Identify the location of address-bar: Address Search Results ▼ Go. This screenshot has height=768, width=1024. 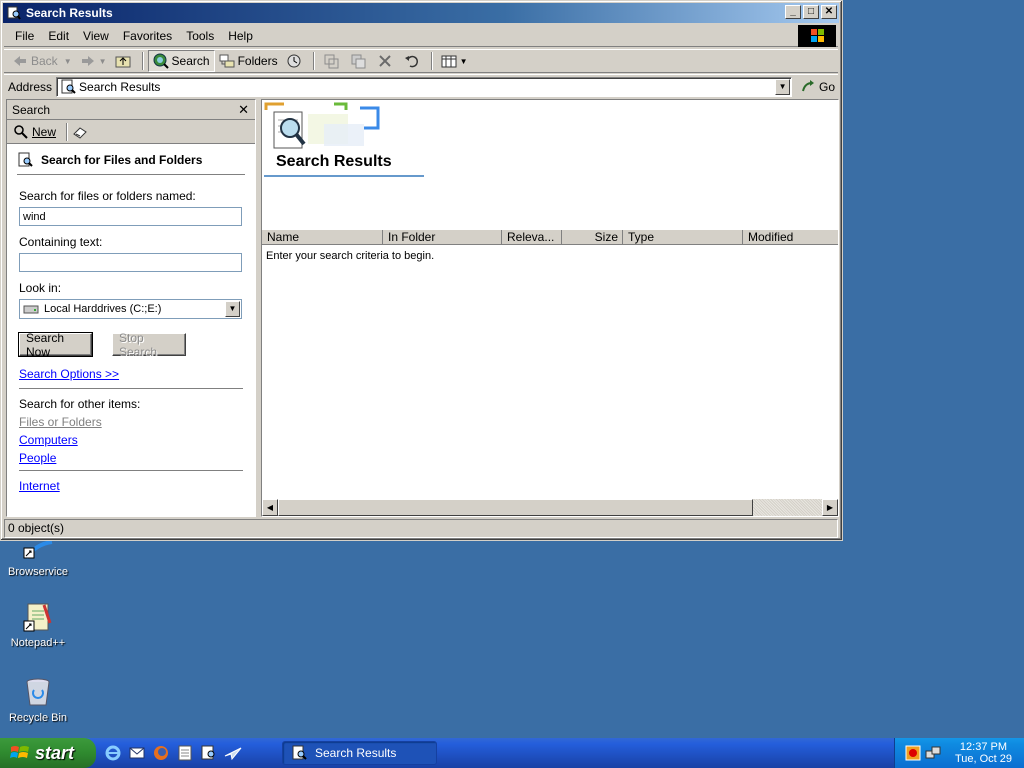
(421, 86).